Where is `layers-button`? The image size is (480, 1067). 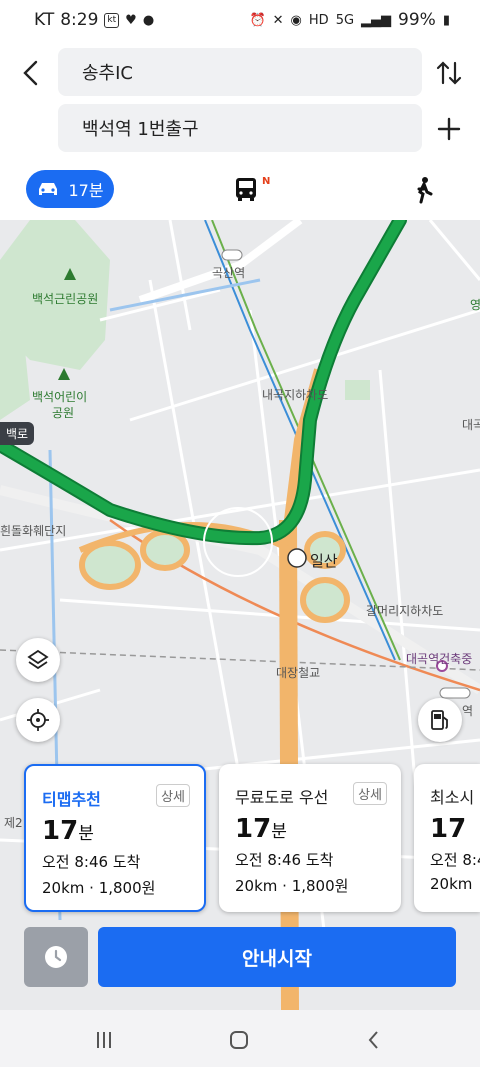
layers-button is located at coordinates (38, 660).